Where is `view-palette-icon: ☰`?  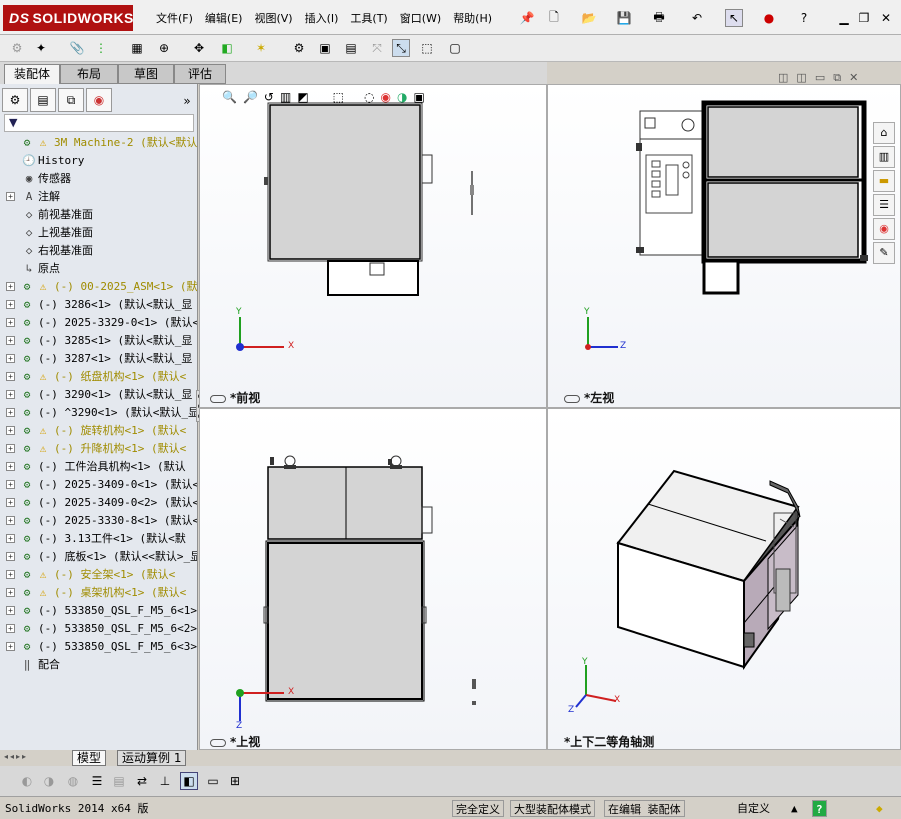 view-palette-icon: ☰ is located at coordinates (884, 205).